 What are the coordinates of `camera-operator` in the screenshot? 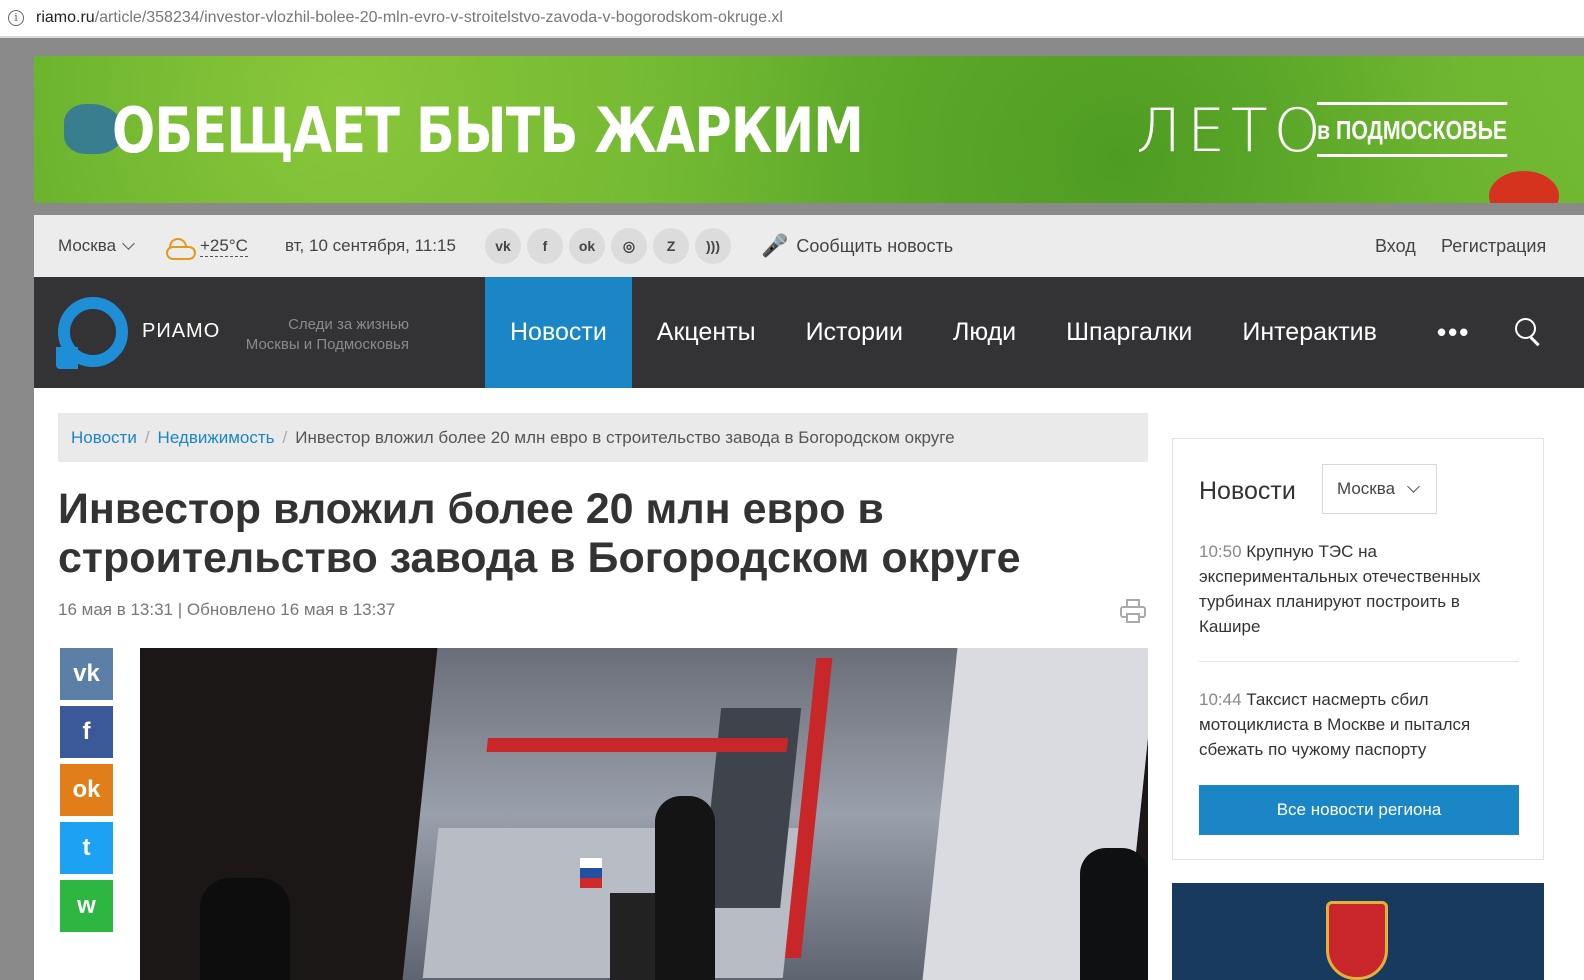 It's located at (245, 929).